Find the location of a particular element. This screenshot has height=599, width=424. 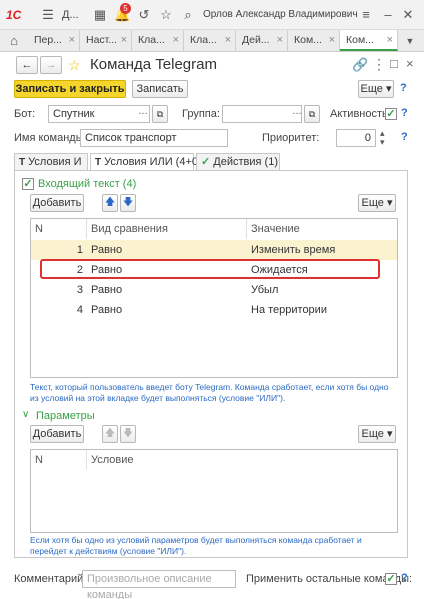

close-form-icon: × is located at coordinates (410, 63).